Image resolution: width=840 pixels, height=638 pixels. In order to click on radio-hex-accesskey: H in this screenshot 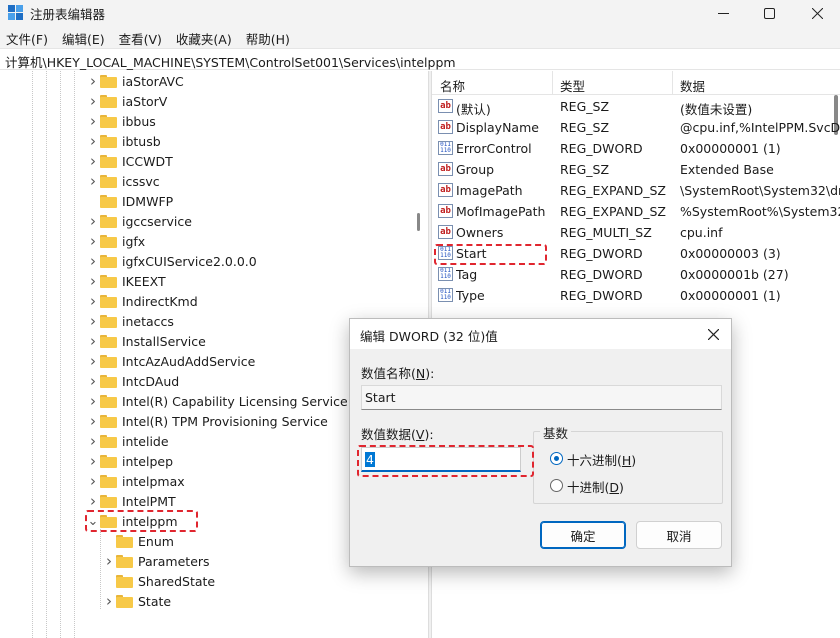, I will do `click(626, 460)`.